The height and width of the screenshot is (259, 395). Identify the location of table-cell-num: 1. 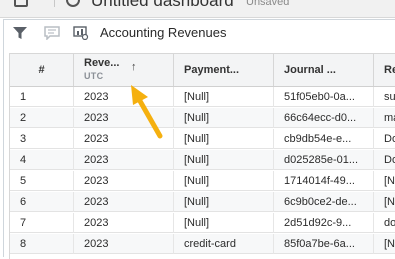
(42, 97).